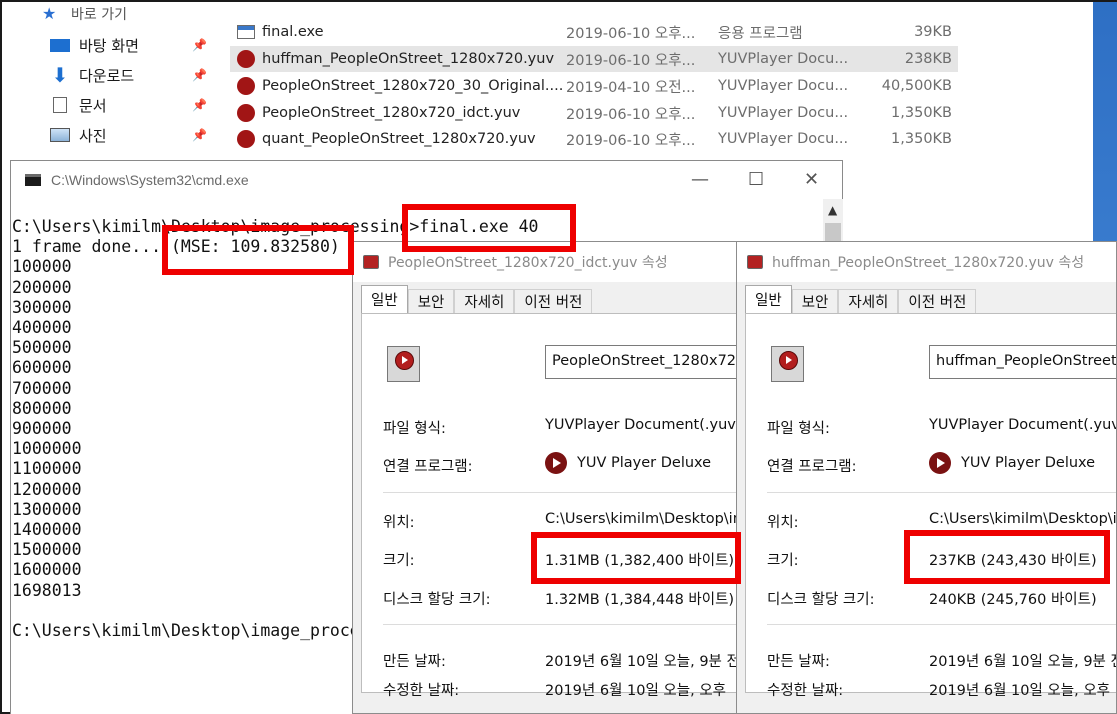  I want to click on dialog-title: huffman_PeopleOnStreet_1280x720.yuv 속성, so click(928, 263).